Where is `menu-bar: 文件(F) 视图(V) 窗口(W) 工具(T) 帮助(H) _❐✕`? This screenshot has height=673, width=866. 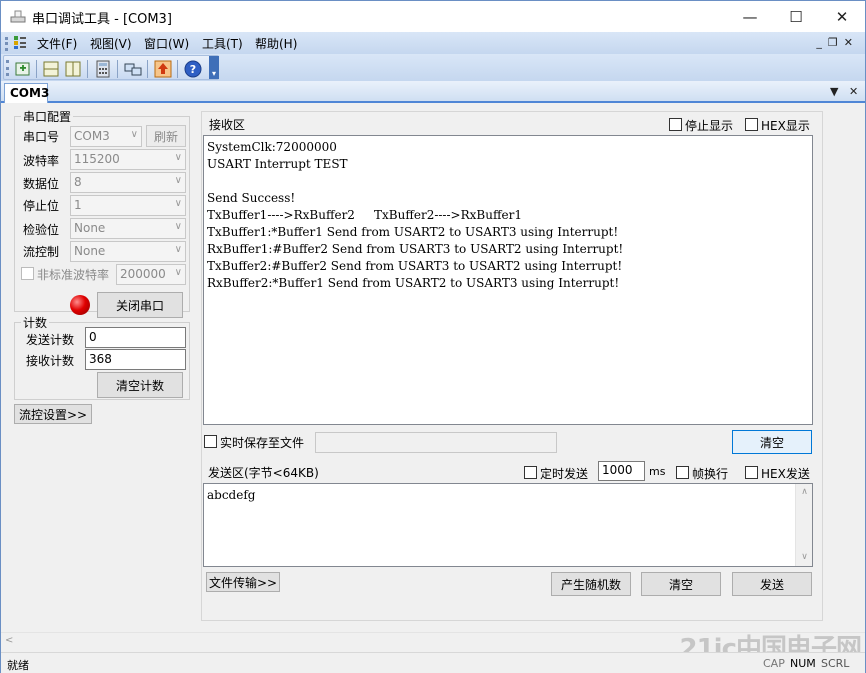
menu-bar: 文件(F) 视图(V) 窗口(W) 工具(T) 帮助(H) _❐✕ is located at coordinates (433, 43).